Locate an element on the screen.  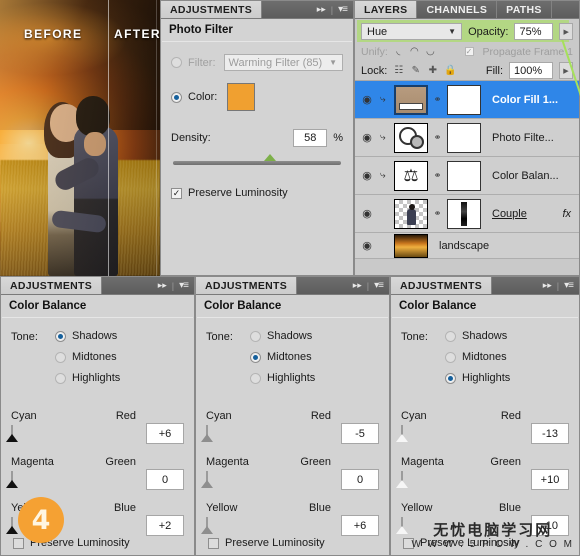
tab-paths: PATHS is located at coordinates (524, 9).